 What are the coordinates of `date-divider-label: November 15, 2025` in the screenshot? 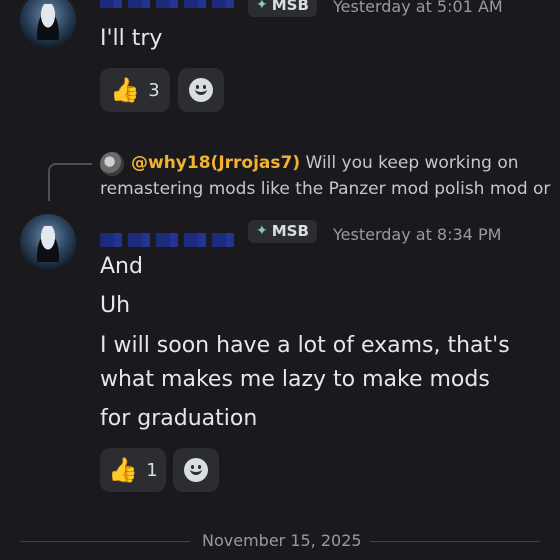 It's located at (282, 540).